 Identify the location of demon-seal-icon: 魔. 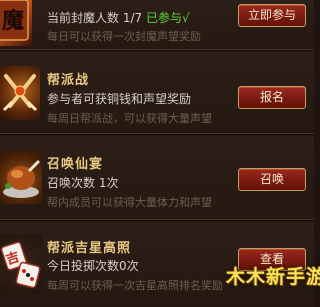
(16, 23).